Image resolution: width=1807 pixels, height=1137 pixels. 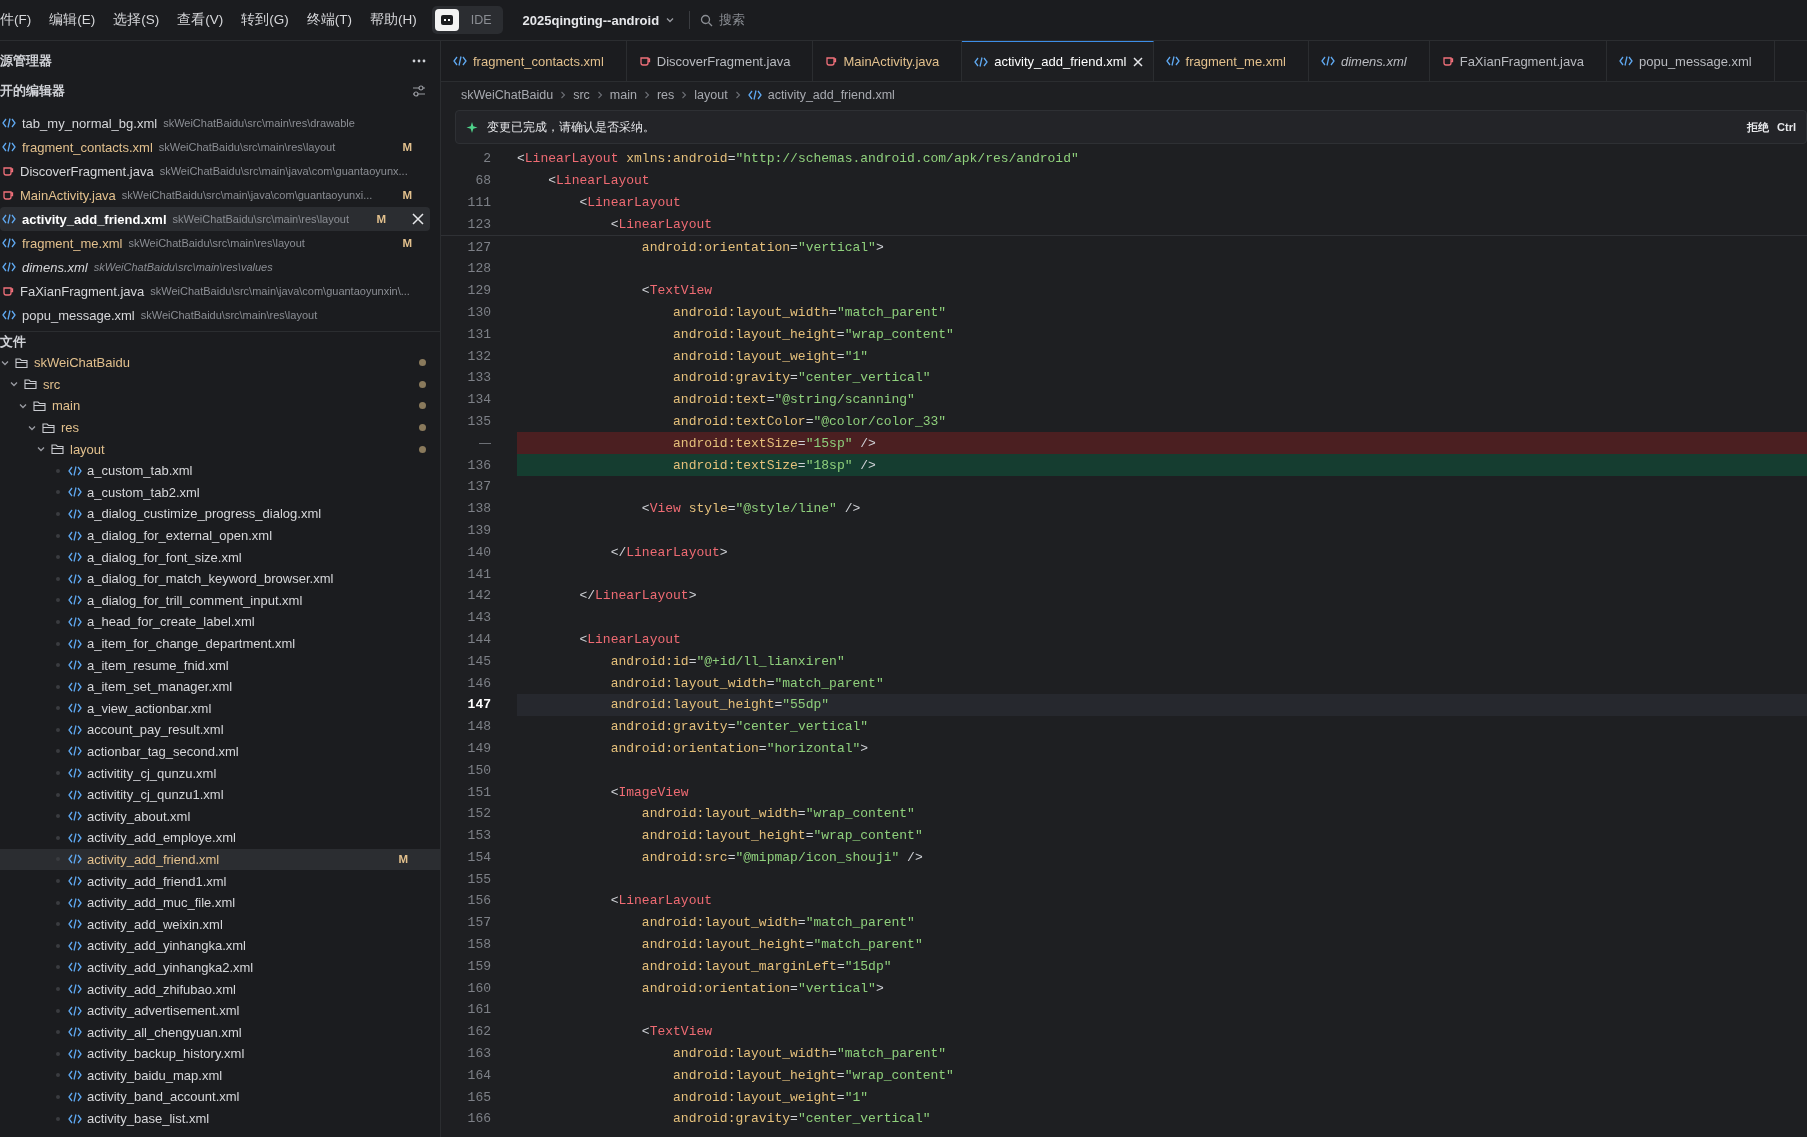 I want to click on line-number: 147, so click(x=479, y=705).